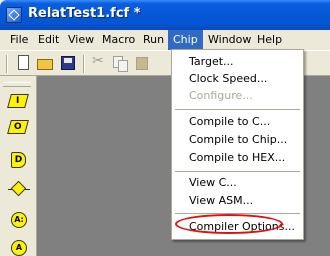 The image size is (330, 256). Describe the element at coordinates (48, 40) in the screenshot. I see `menu-edit: Edit` at that location.